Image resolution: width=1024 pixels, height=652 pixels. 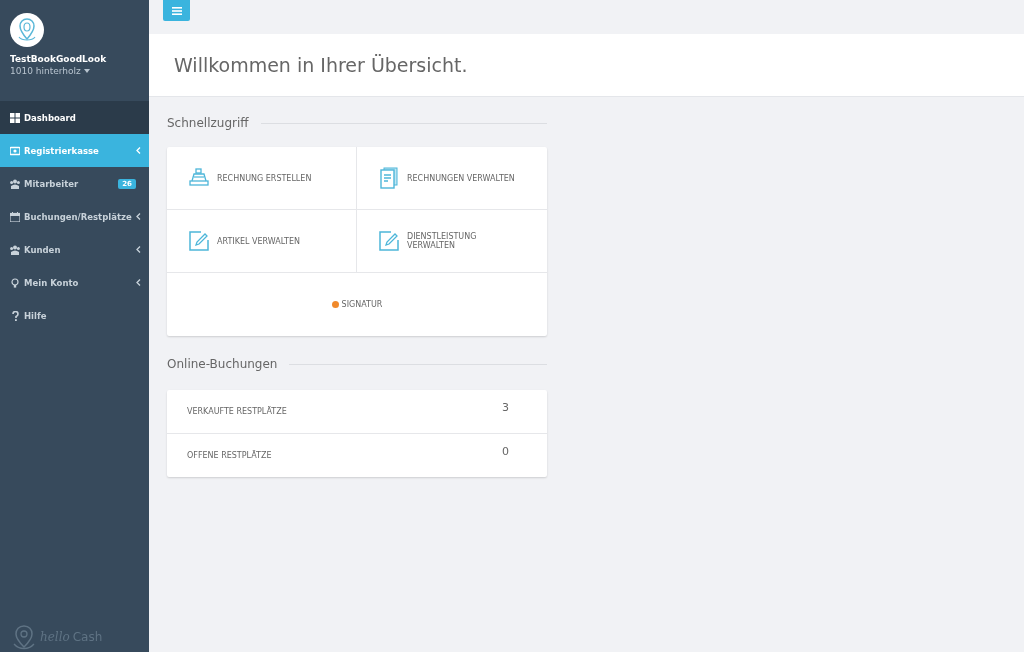 What do you see at coordinates (74, 249) in the screenshot?
I see `sidebar-item: Kunden` at bounding box center [74, 249].